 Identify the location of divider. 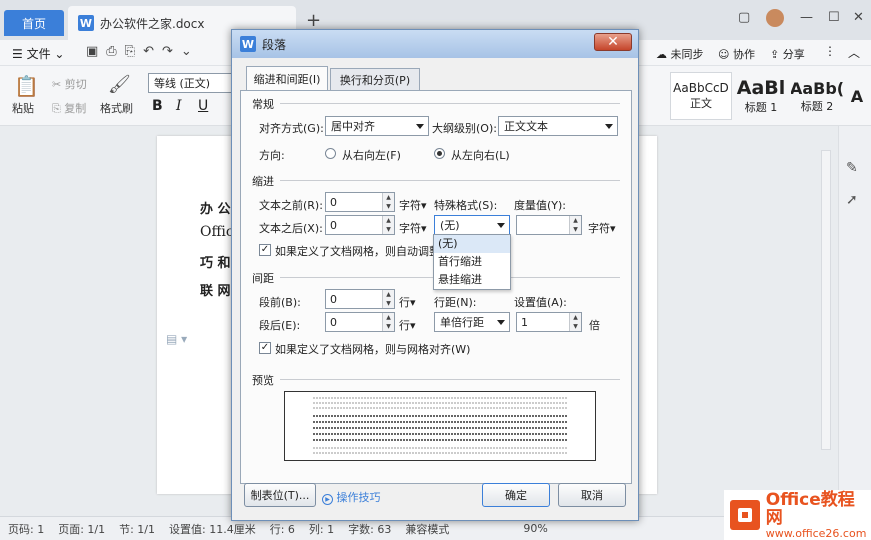
(450, 180).